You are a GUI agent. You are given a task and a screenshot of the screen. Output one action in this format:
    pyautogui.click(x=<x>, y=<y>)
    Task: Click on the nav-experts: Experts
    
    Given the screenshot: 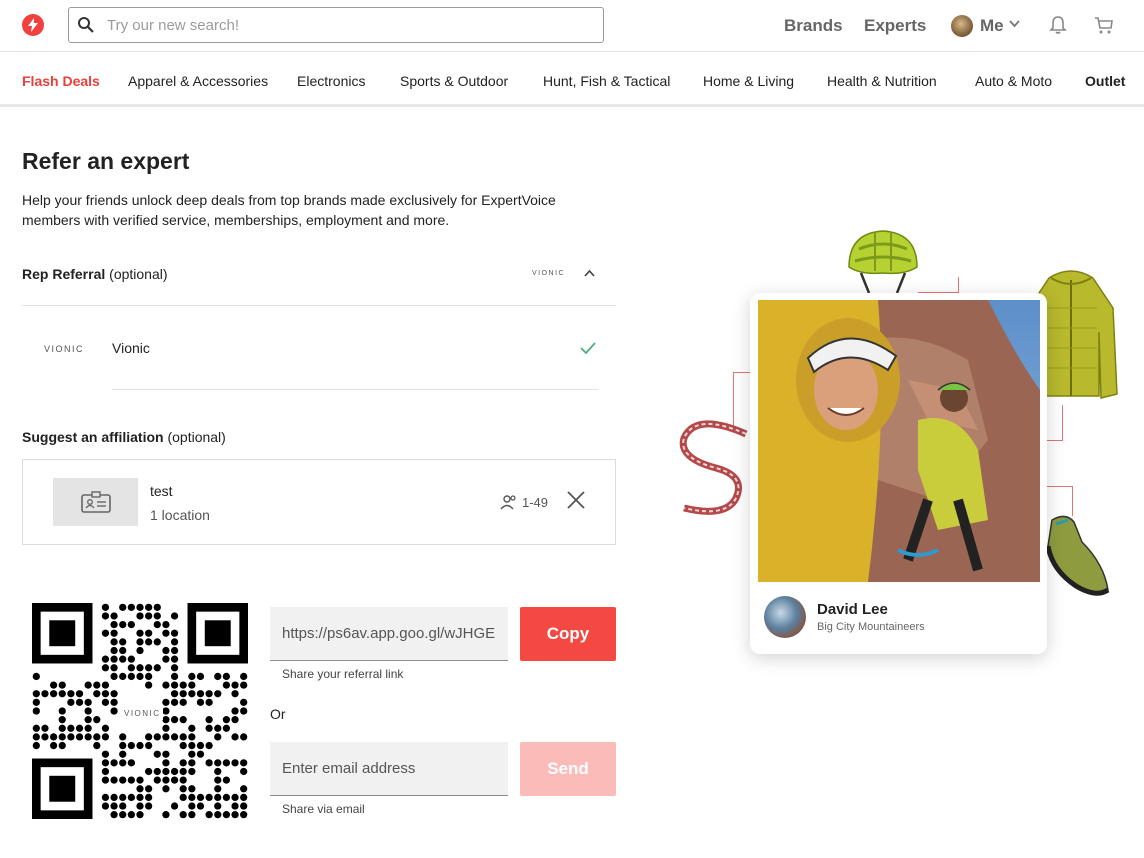 What is the action you would take?
    pyautogui.click(x=895, y=26)
    